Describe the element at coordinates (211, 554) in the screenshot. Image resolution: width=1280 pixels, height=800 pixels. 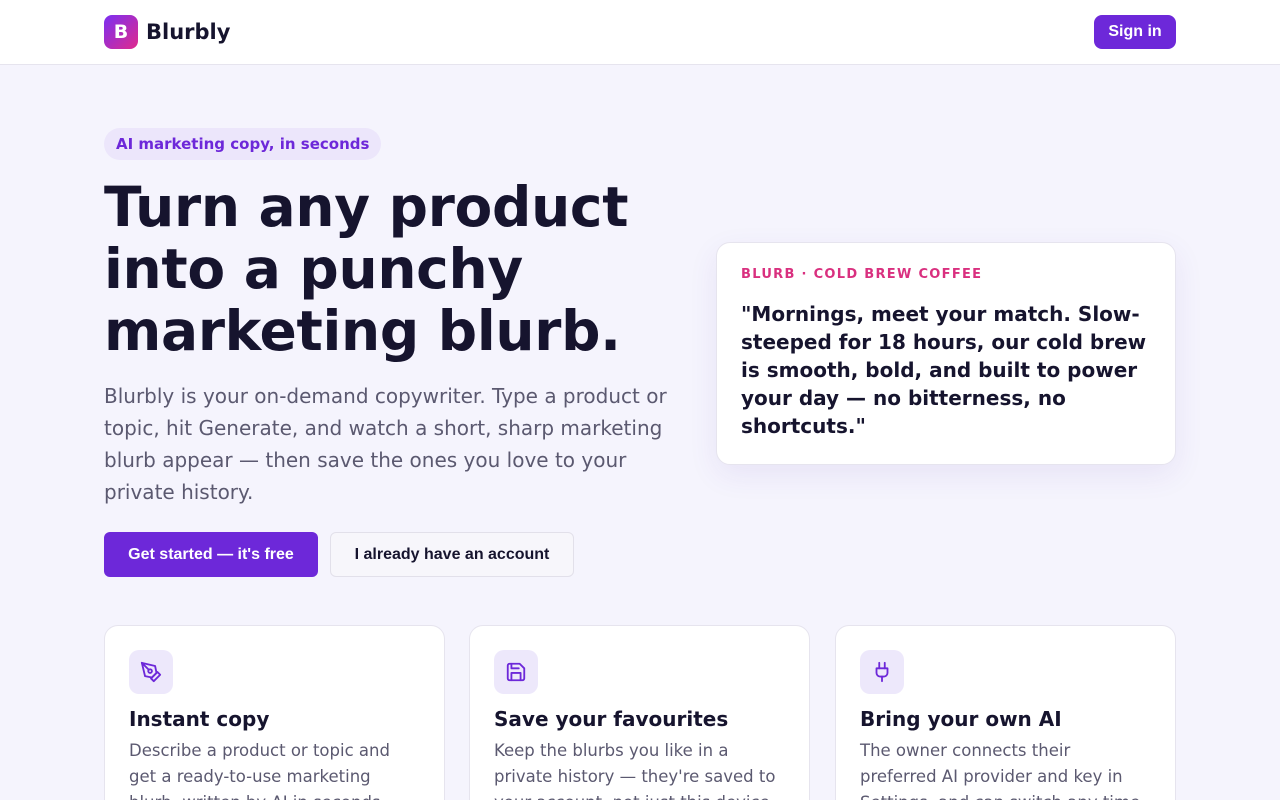
I see `get-started-button: Get started — it's free` at that location.